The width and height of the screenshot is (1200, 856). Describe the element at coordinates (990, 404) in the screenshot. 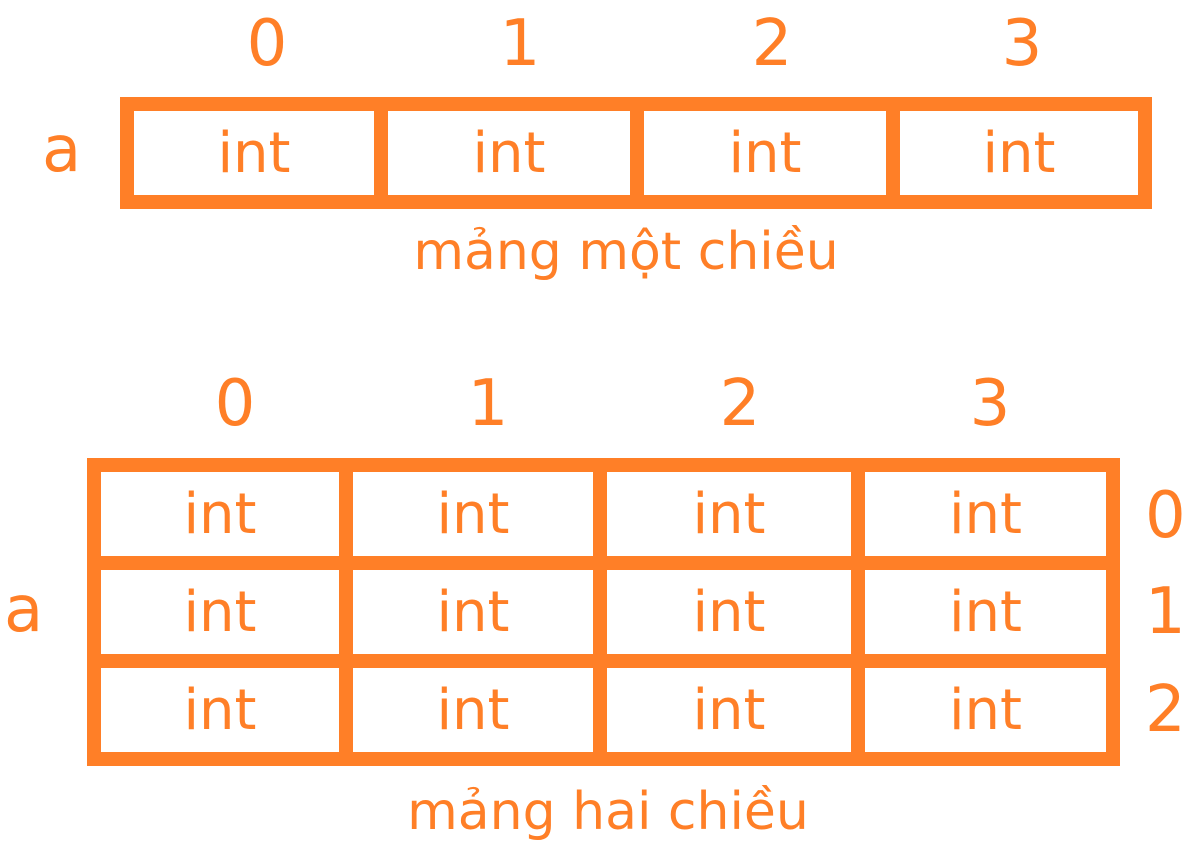

I see `two-dim-column-index: 3` at that location.